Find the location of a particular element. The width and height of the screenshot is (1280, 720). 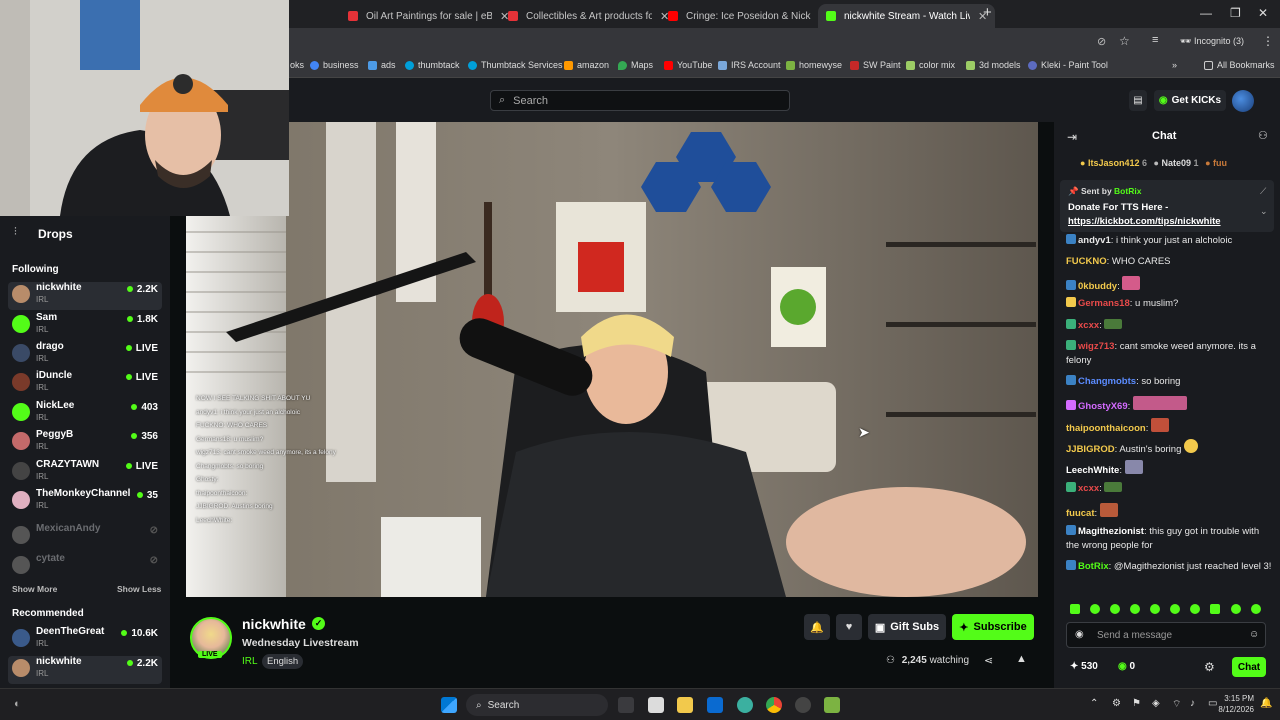

chat-username: andyv1 is located at coordinates (1094, 240).